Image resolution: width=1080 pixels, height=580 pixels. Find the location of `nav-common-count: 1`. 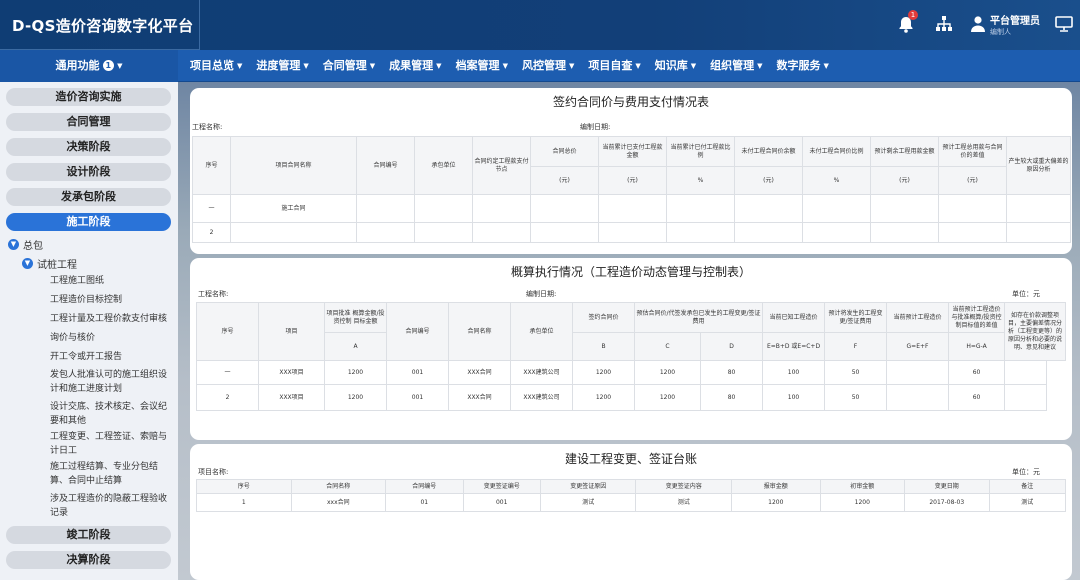

nav-common-count: 1 is located at coordinates (108, 65).